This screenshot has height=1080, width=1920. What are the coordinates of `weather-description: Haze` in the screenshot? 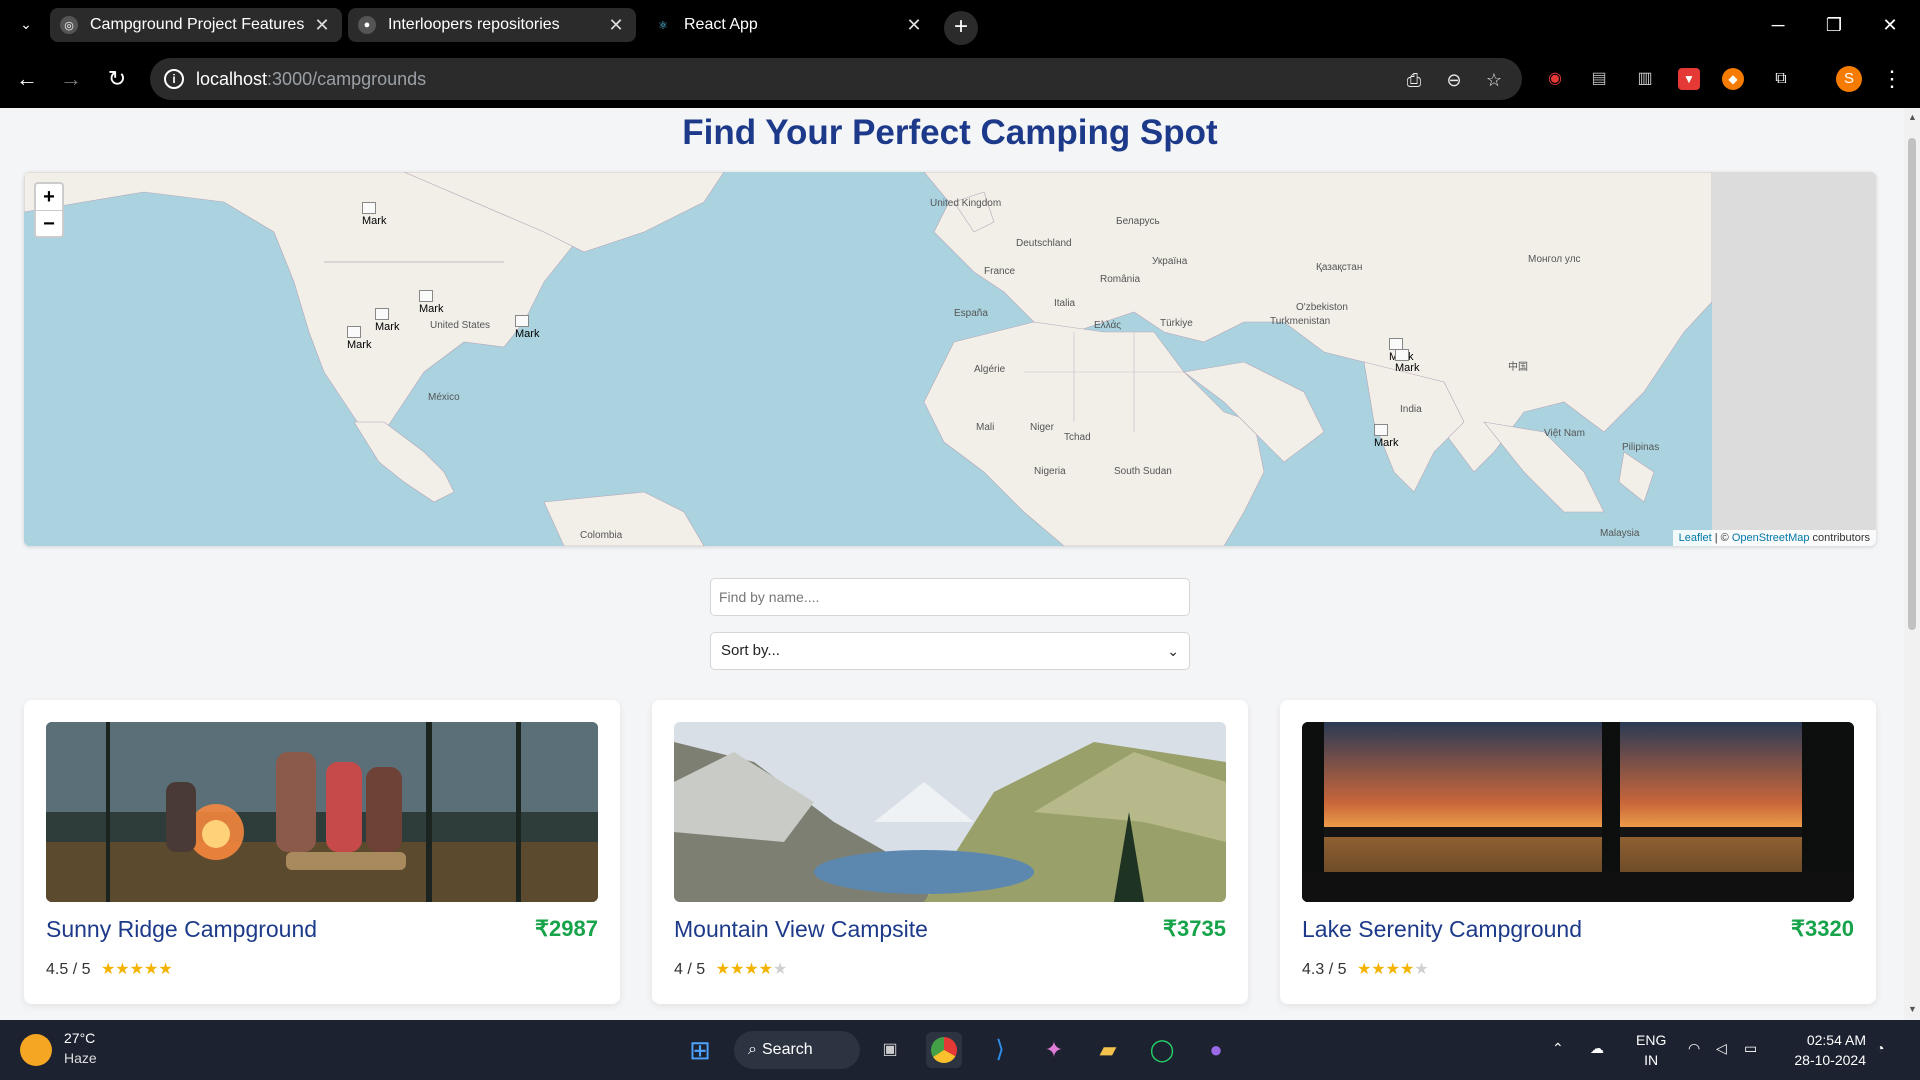 It's located at (80, 1058).